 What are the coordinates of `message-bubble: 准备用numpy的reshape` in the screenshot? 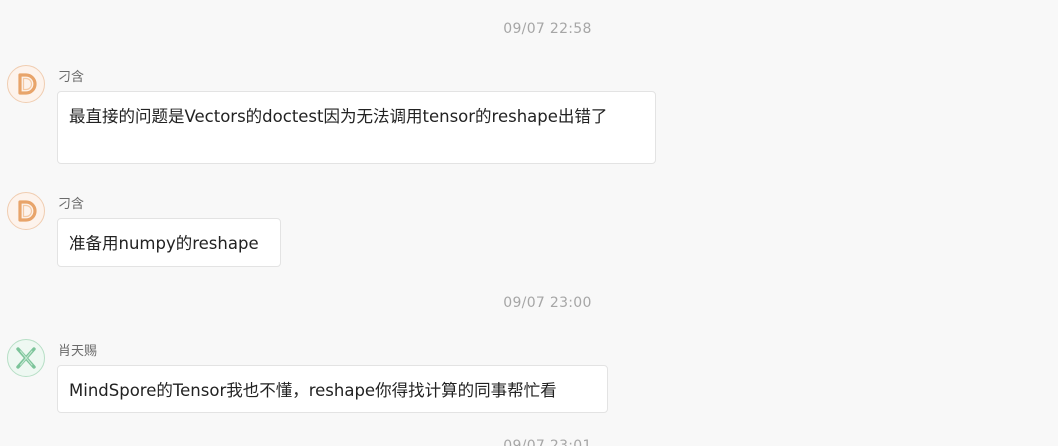 It's located at (169, 242).